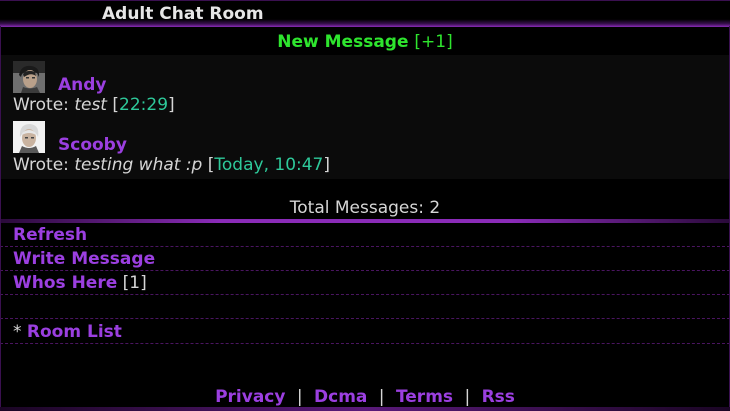  What do you see at coordinates (371, 105) in the screenshot?
I see `message-body: Wrote: test [22:29]` at bounding box center [371, 105].